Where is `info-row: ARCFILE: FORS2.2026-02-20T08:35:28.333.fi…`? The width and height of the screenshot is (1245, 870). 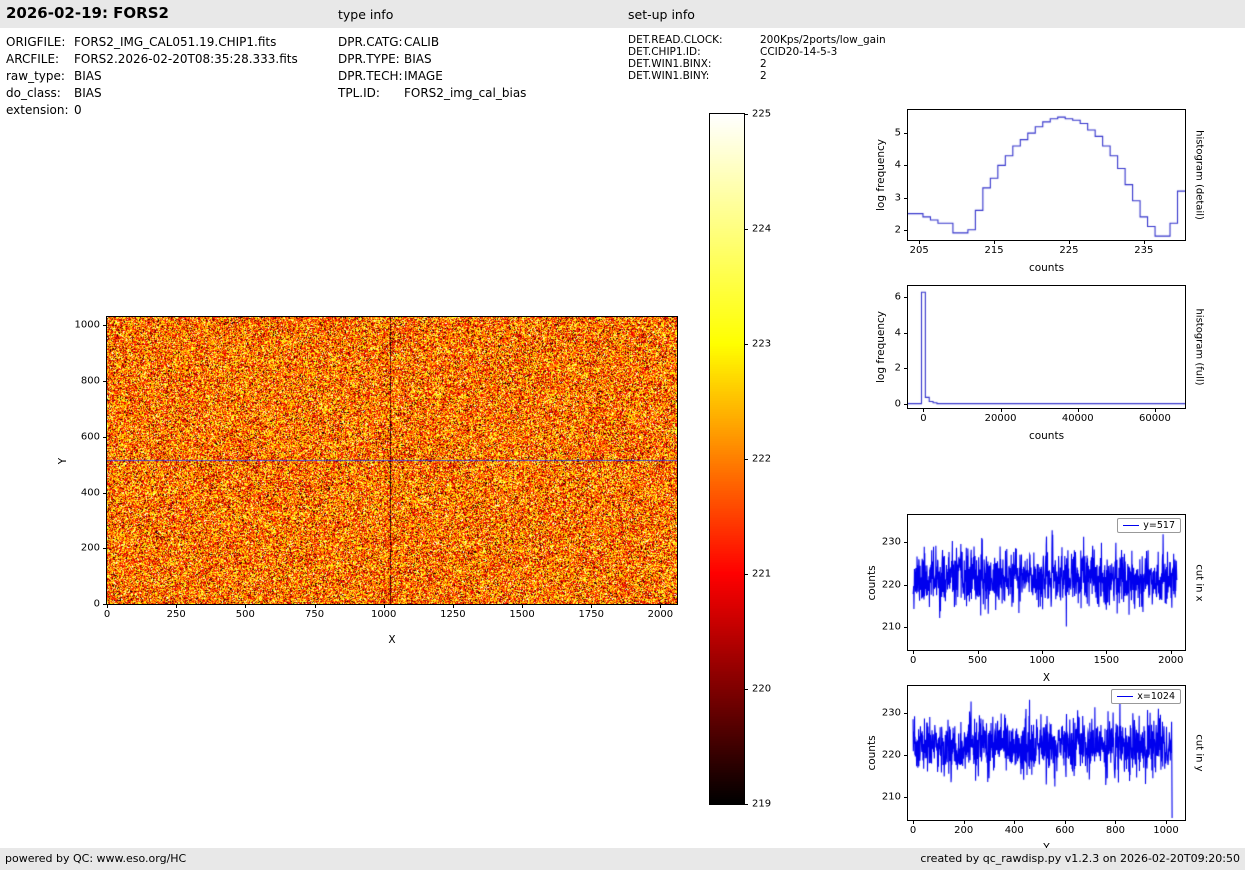
info-row: ARCFILE: FORS2.2026-02-20T08:35:28.333.fi… is located at coordinates (152, 59).